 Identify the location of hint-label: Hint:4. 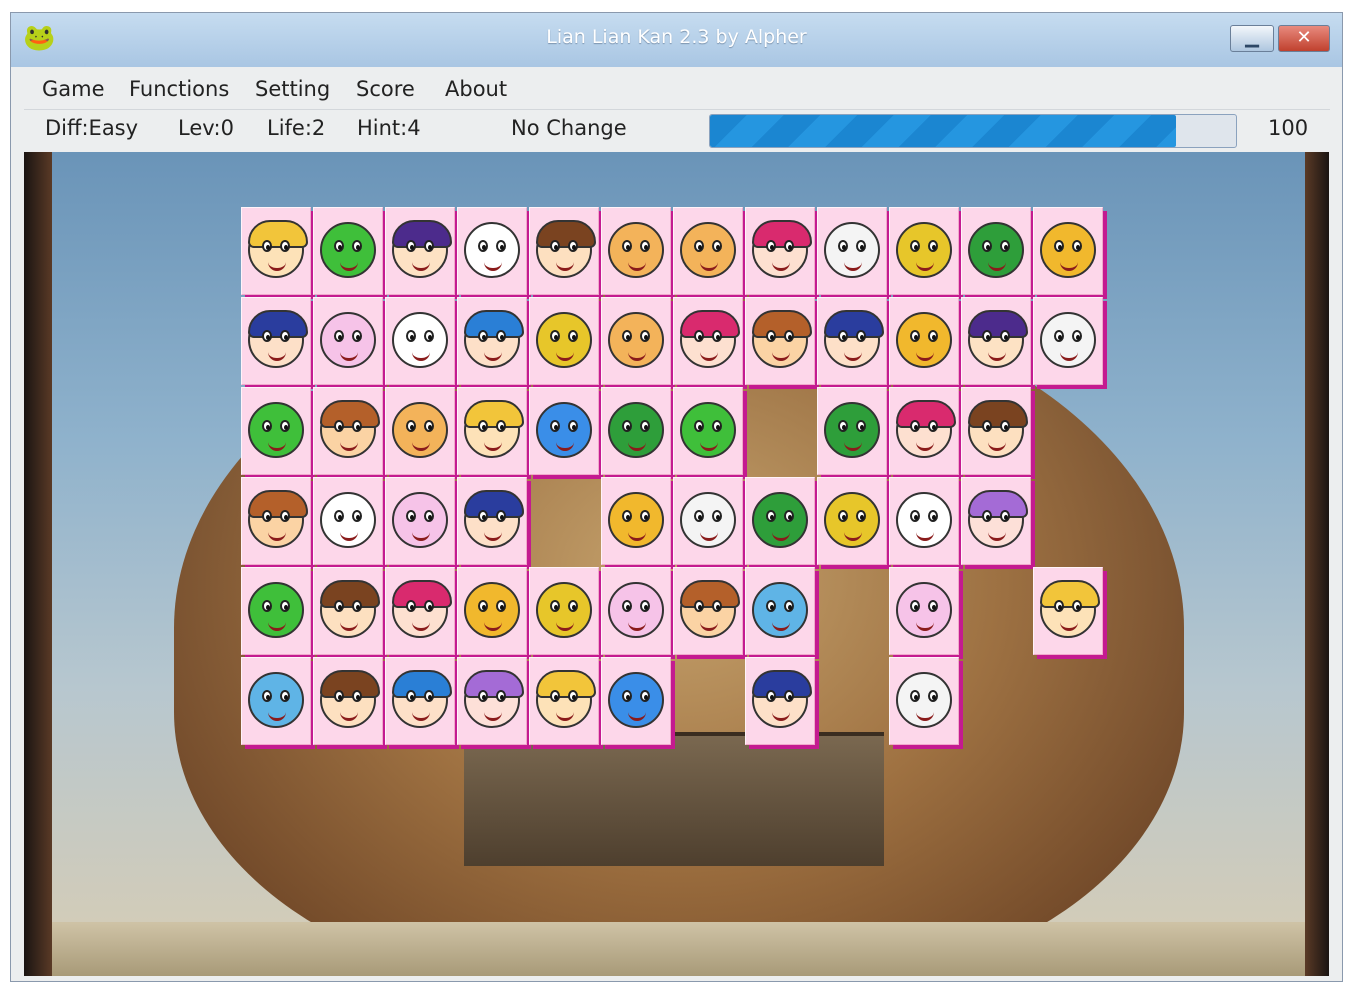
(389, 128).